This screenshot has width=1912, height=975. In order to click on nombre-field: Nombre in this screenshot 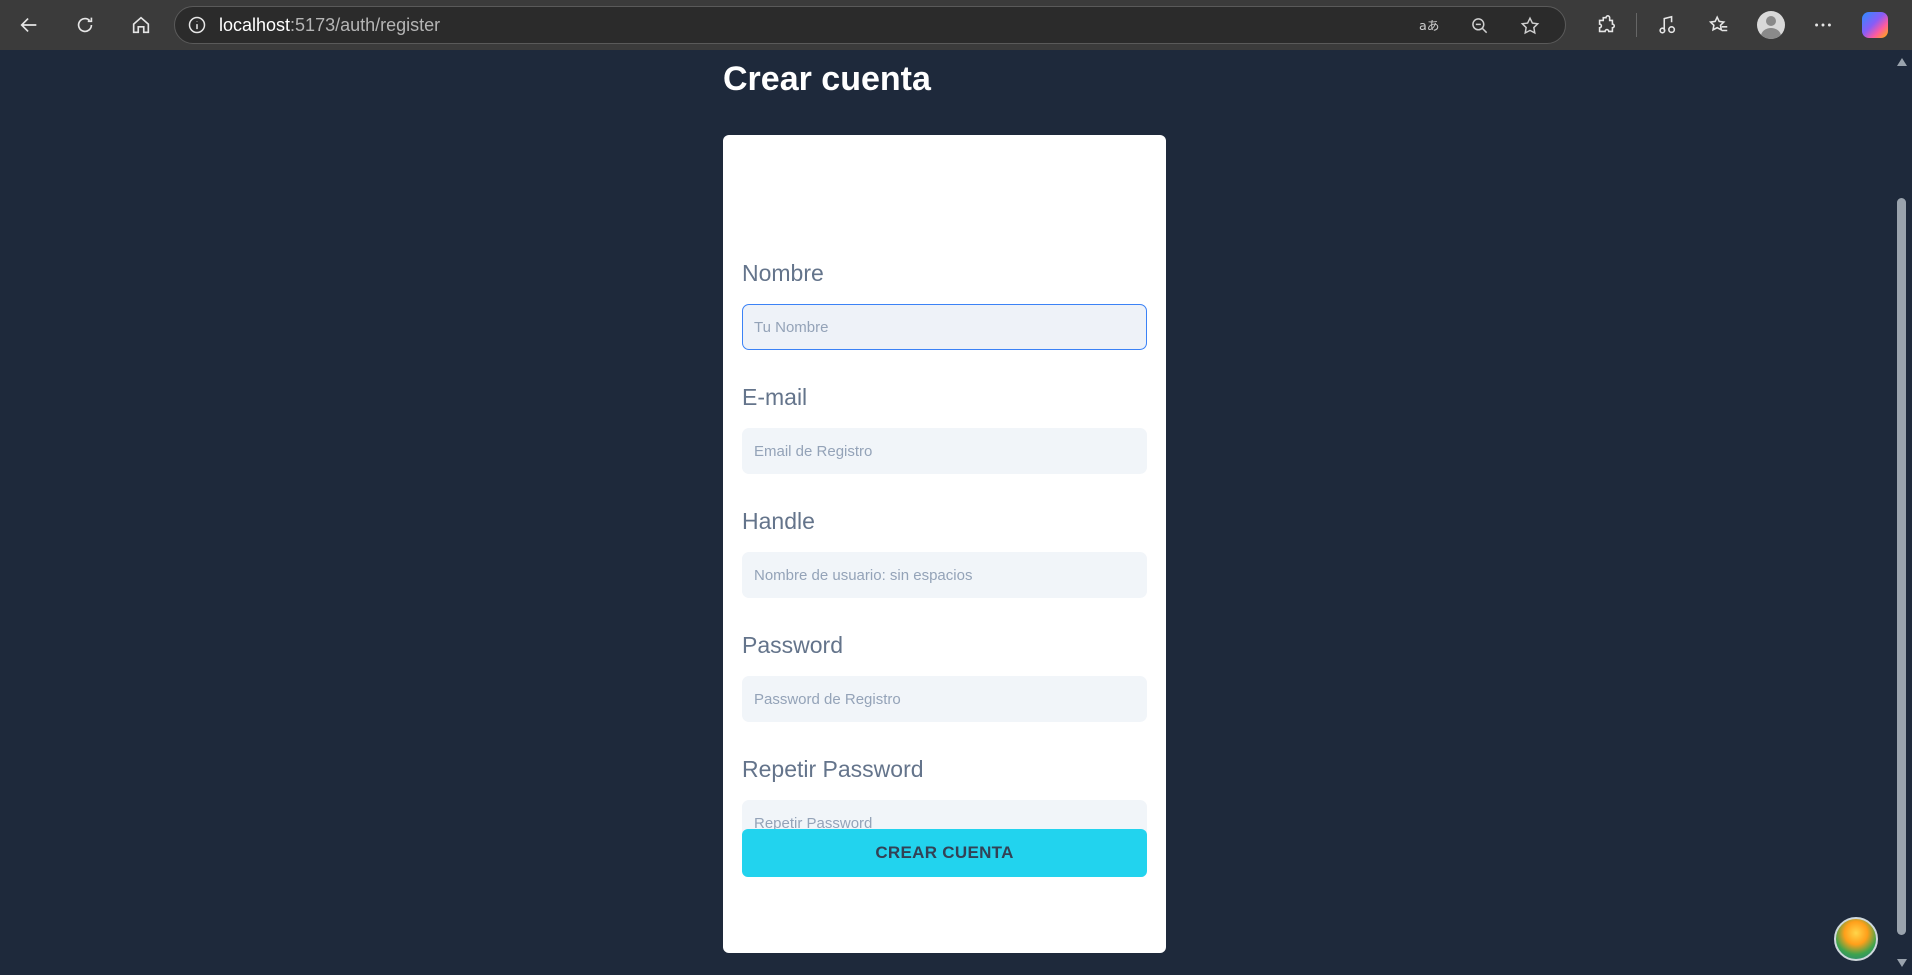, I will do `click(944, 305)`.